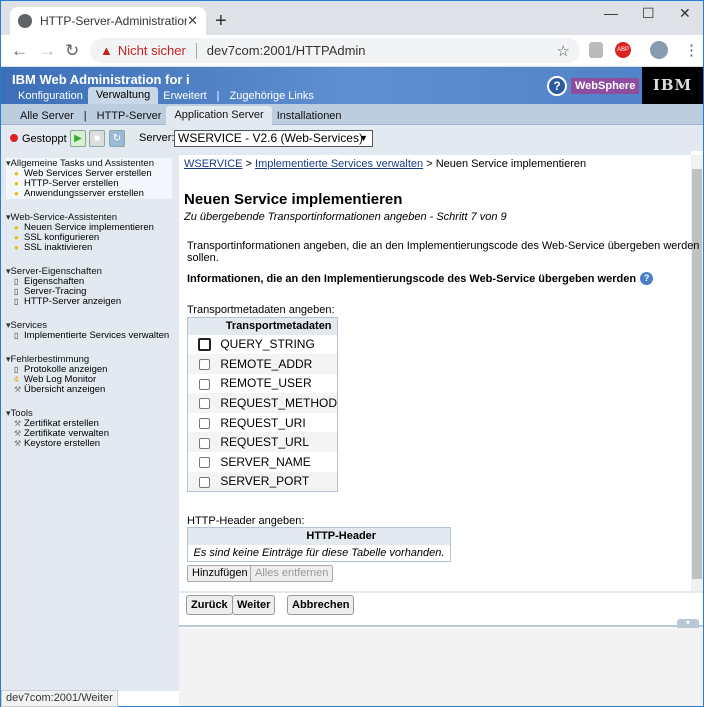  What do you see at coordinates (209, 605) in the screenshot?
I see `back-button: Zurück` at bounding box center [209, 605].